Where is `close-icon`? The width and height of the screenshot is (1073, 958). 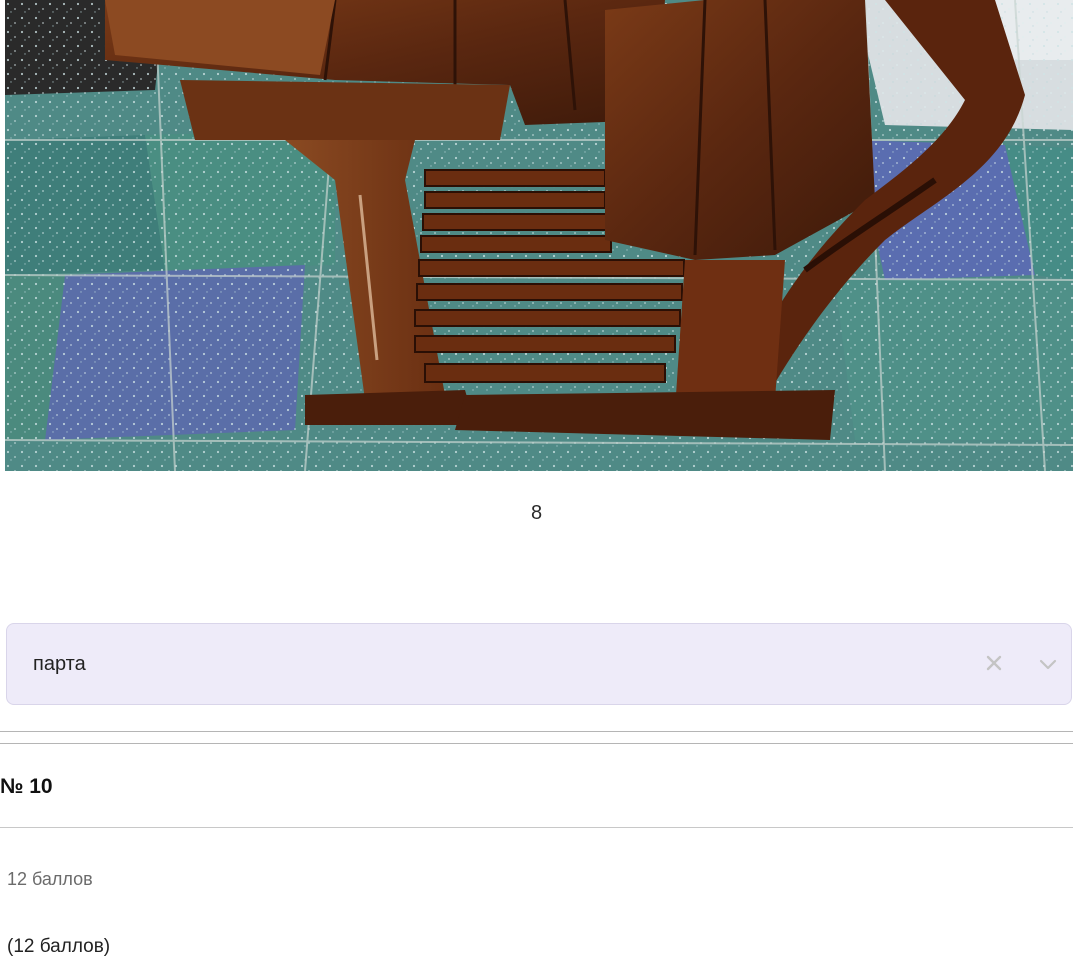 close-icon is located at coordinates (994, 663).